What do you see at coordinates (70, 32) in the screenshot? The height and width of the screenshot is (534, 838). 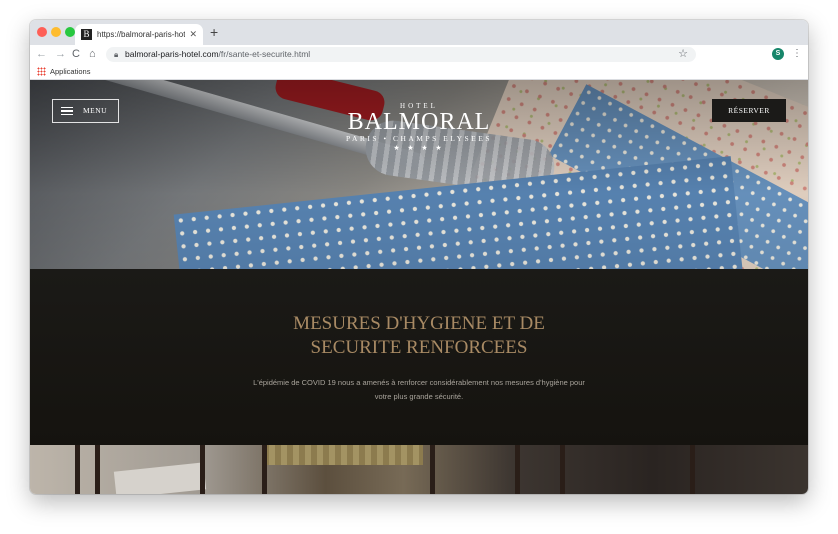 I see `maximize-window-button` at bounding box center [70, 32].